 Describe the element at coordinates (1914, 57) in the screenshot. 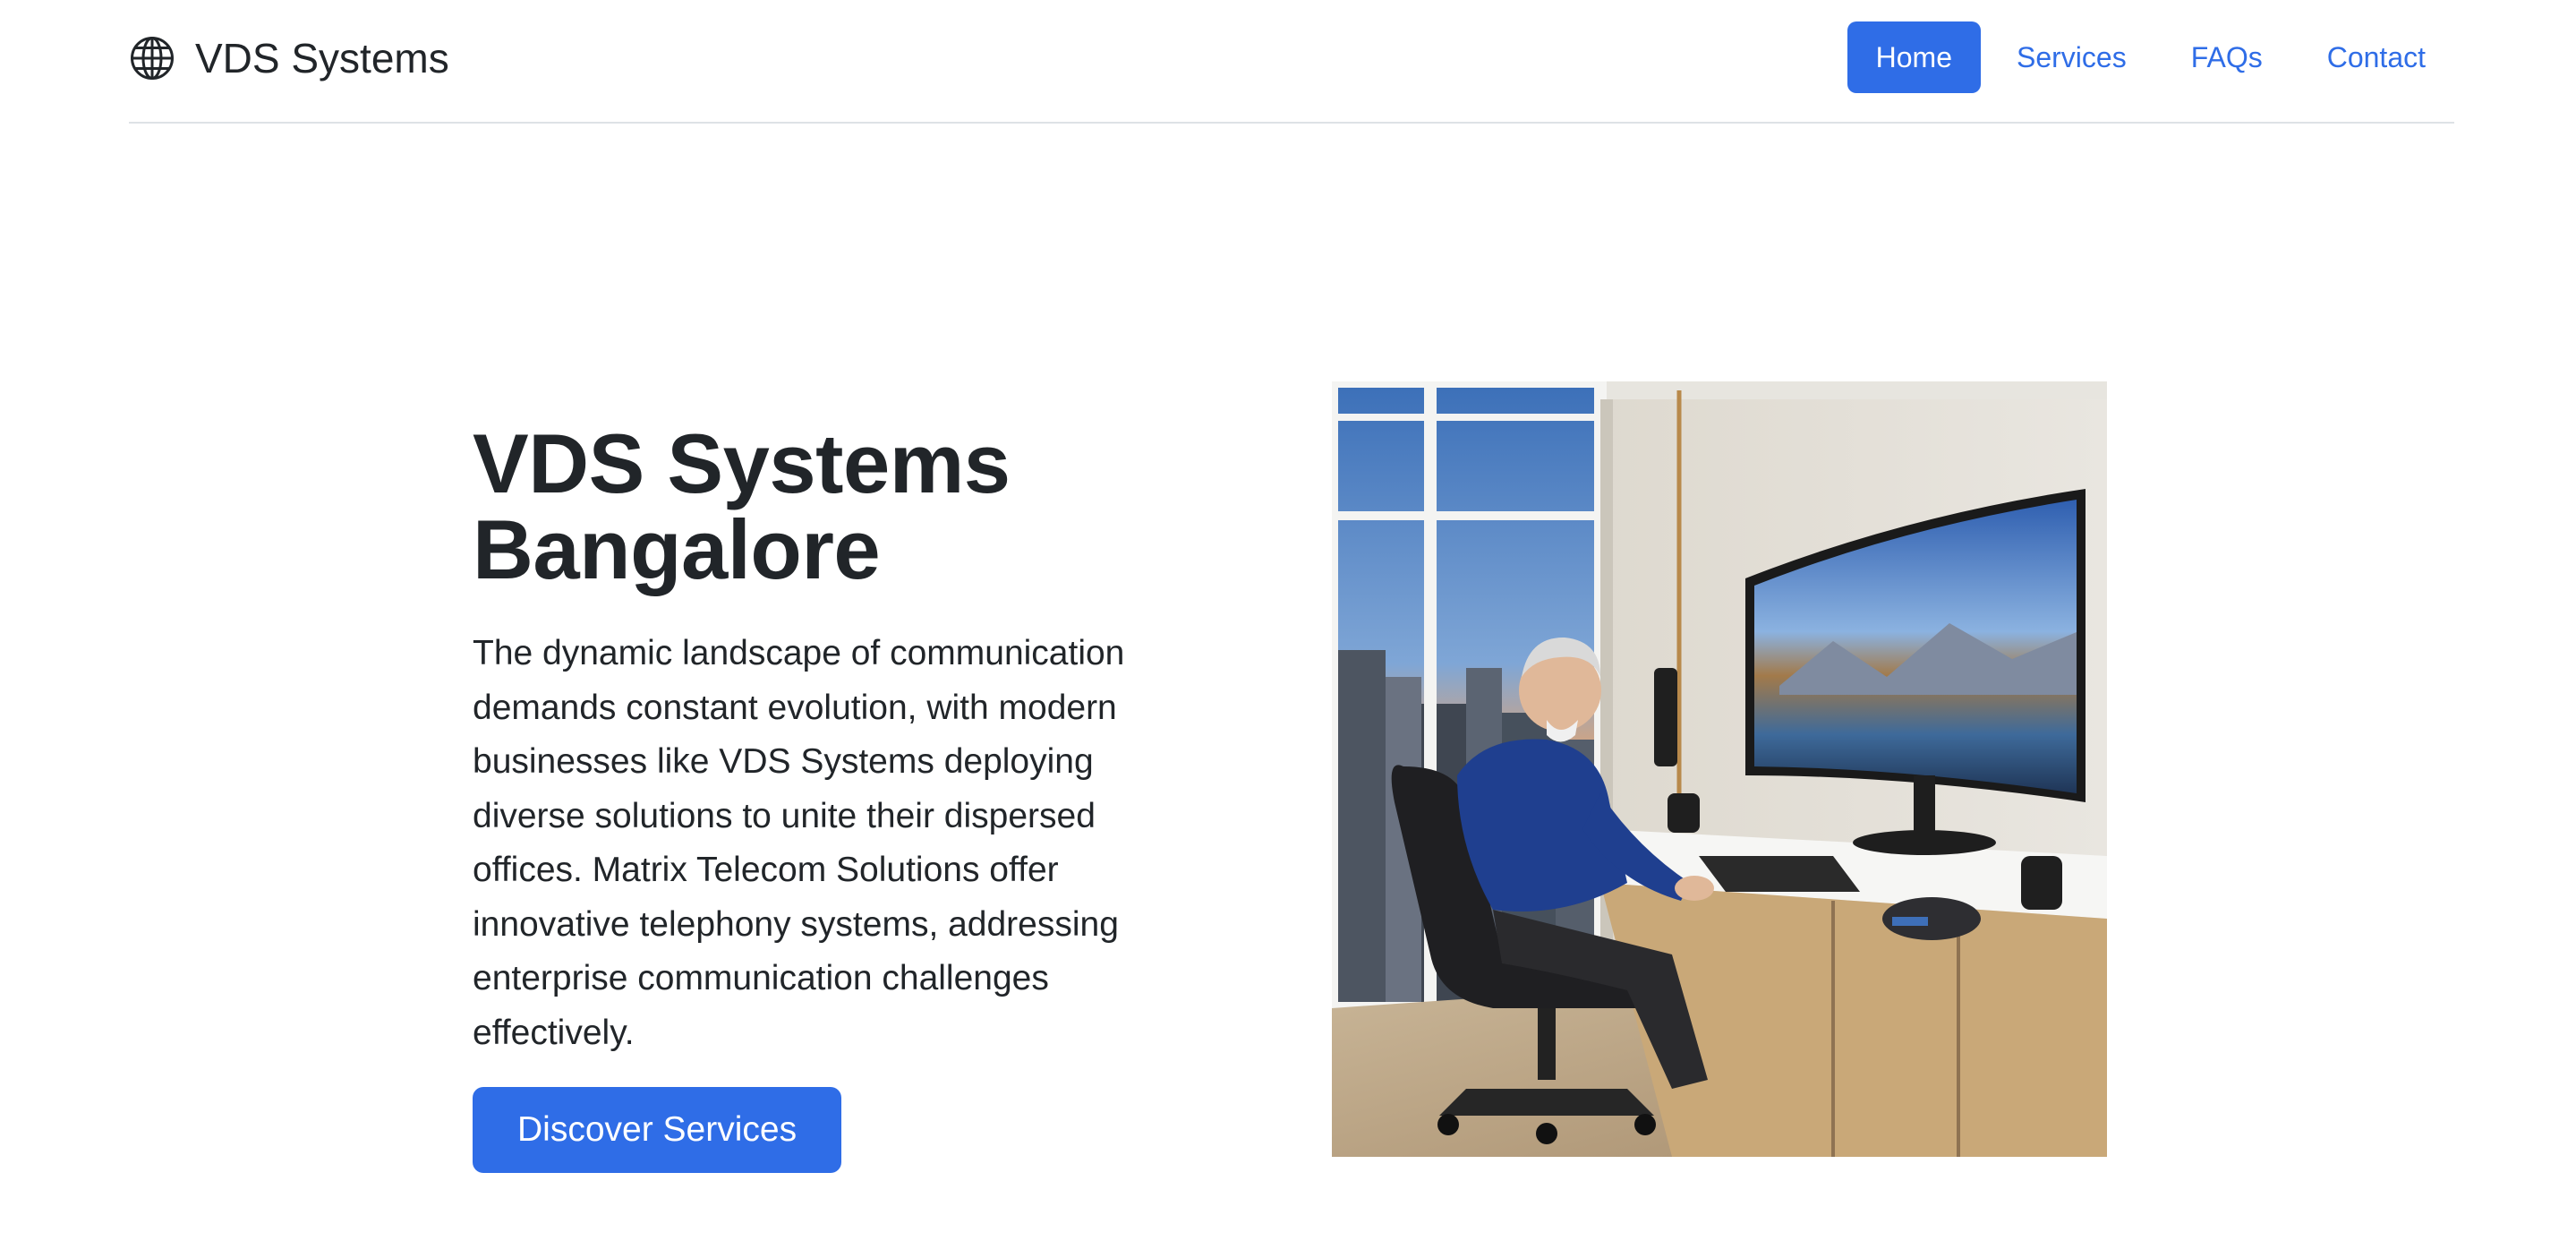

I see `nav-home: Home` at that location.